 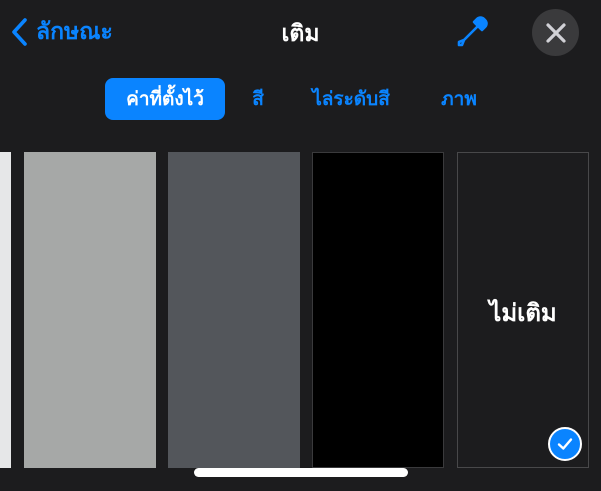 I want to click on tab-presets: ค่าที่ตั้งไว้, so click(x=165, y=99).